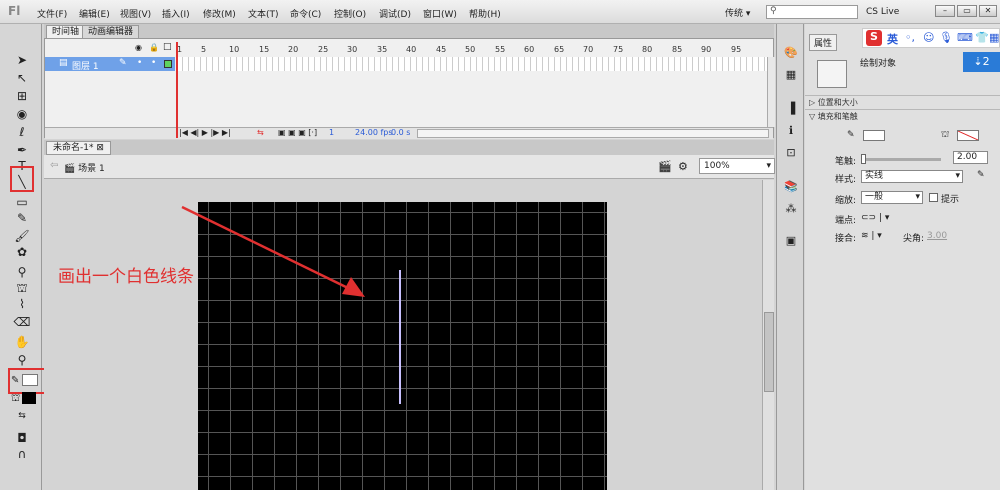 Image resolution: width=1000 pixels, height=490 pixels. What do you see at coordinates (472, 64) in the screenshot?
I see `frame-cells` at bounding box center [472, 64].